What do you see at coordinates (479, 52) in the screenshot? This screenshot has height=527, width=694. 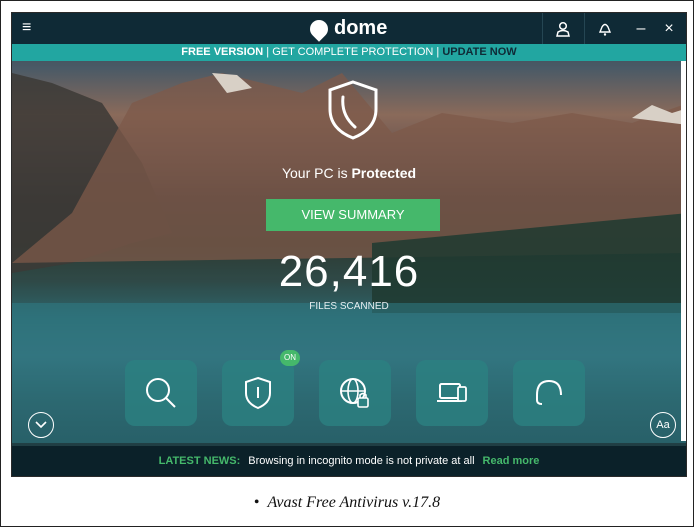 I see `update-now-link: UPDATE NOW` at bounding box center [479, 52].